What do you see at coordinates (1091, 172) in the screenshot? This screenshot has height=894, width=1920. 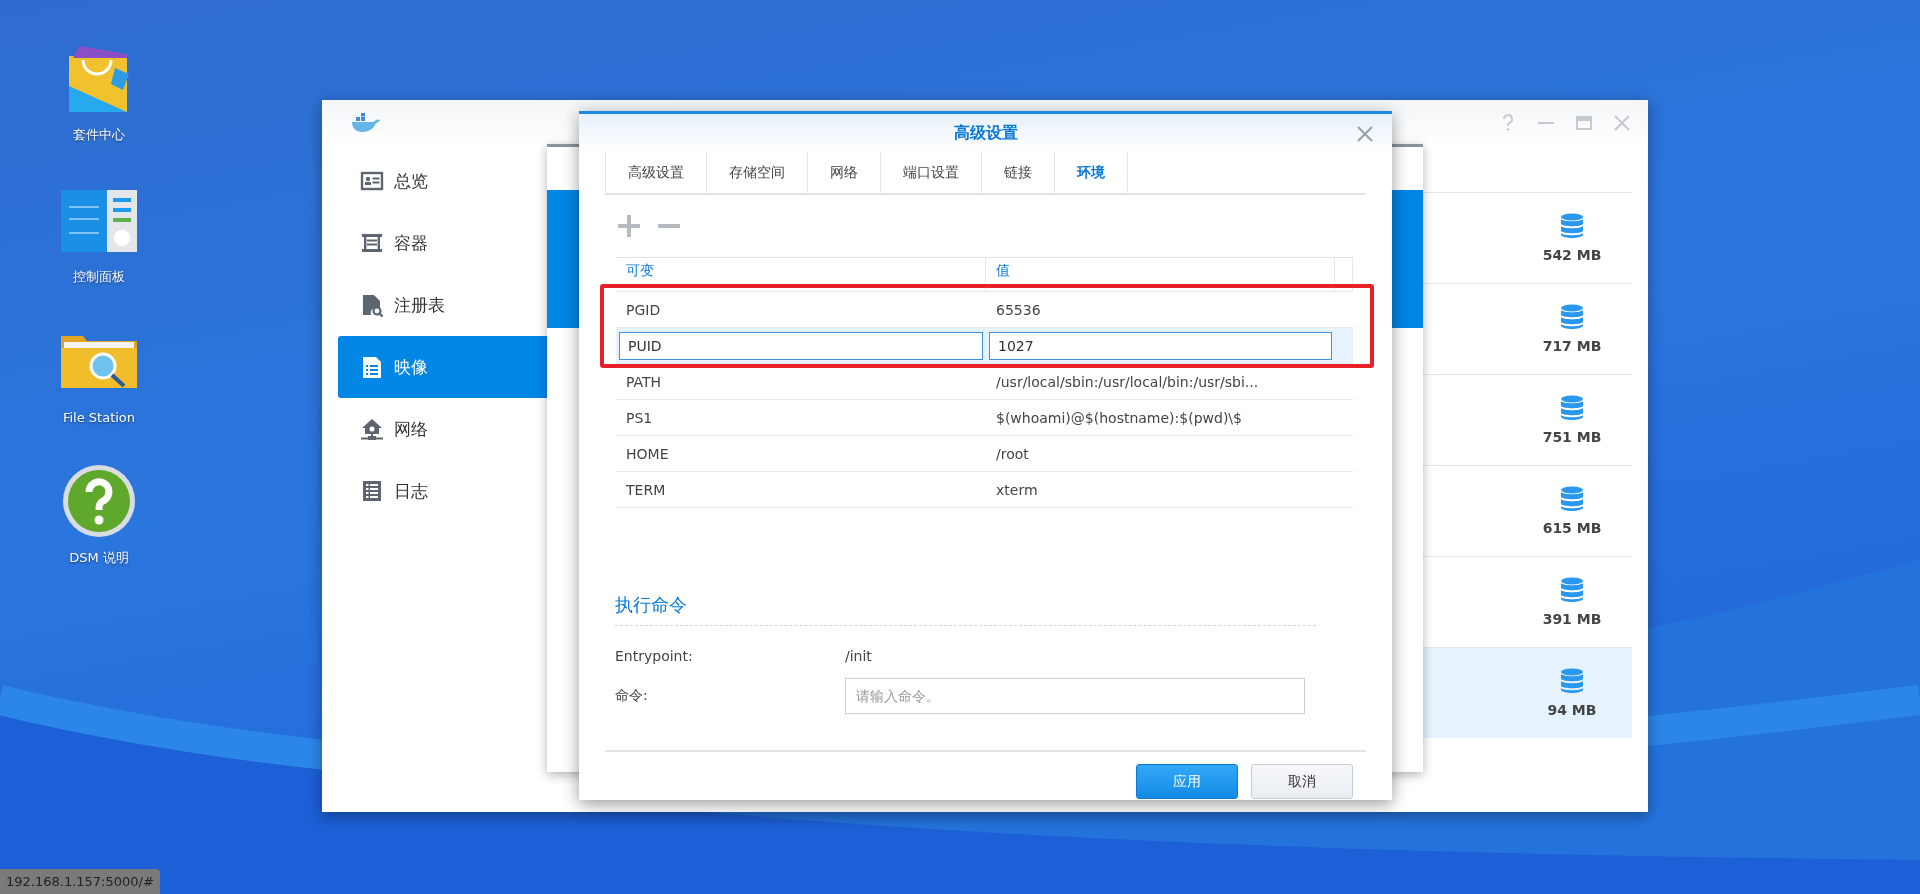 I see `tab: 环境` at bounding box center [1091, 172].